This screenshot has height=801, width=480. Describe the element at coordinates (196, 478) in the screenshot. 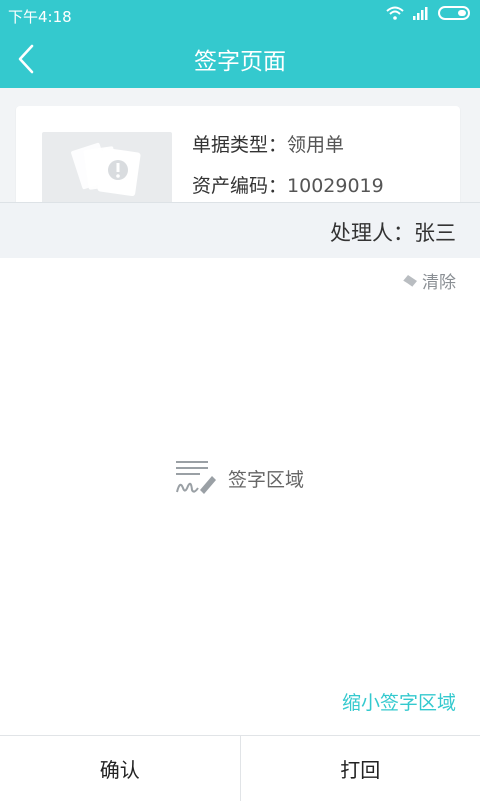

I see `signature-pen-icon` at that location.